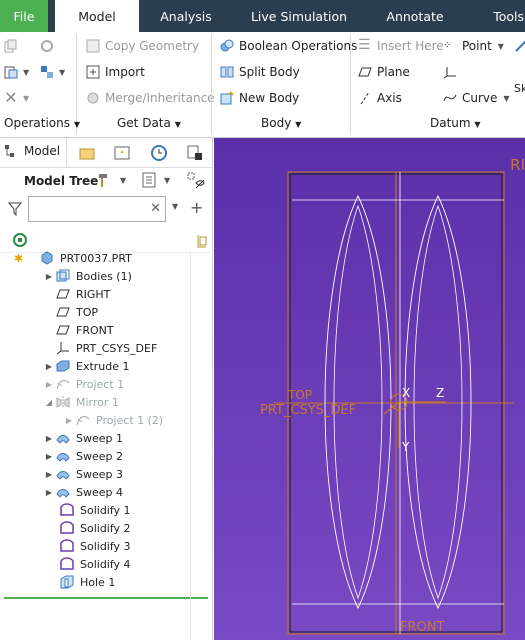 Image resolution: width=525 pixels, height=640 pixels. What do you see at coordinates (196, 207) in the screenshot?
I see `add-filter-plus-icon: +` at bounding box center [196, 207].